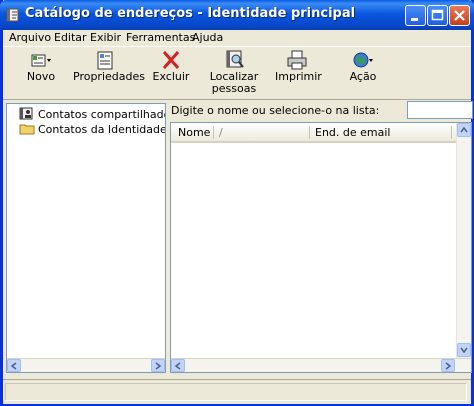 Image resolution: width=474 pixels, height=406 pixels. Describe the element at coordinates (30, 37) in the screenshot. I see `menu-arquivo: Arquivo` at that location.